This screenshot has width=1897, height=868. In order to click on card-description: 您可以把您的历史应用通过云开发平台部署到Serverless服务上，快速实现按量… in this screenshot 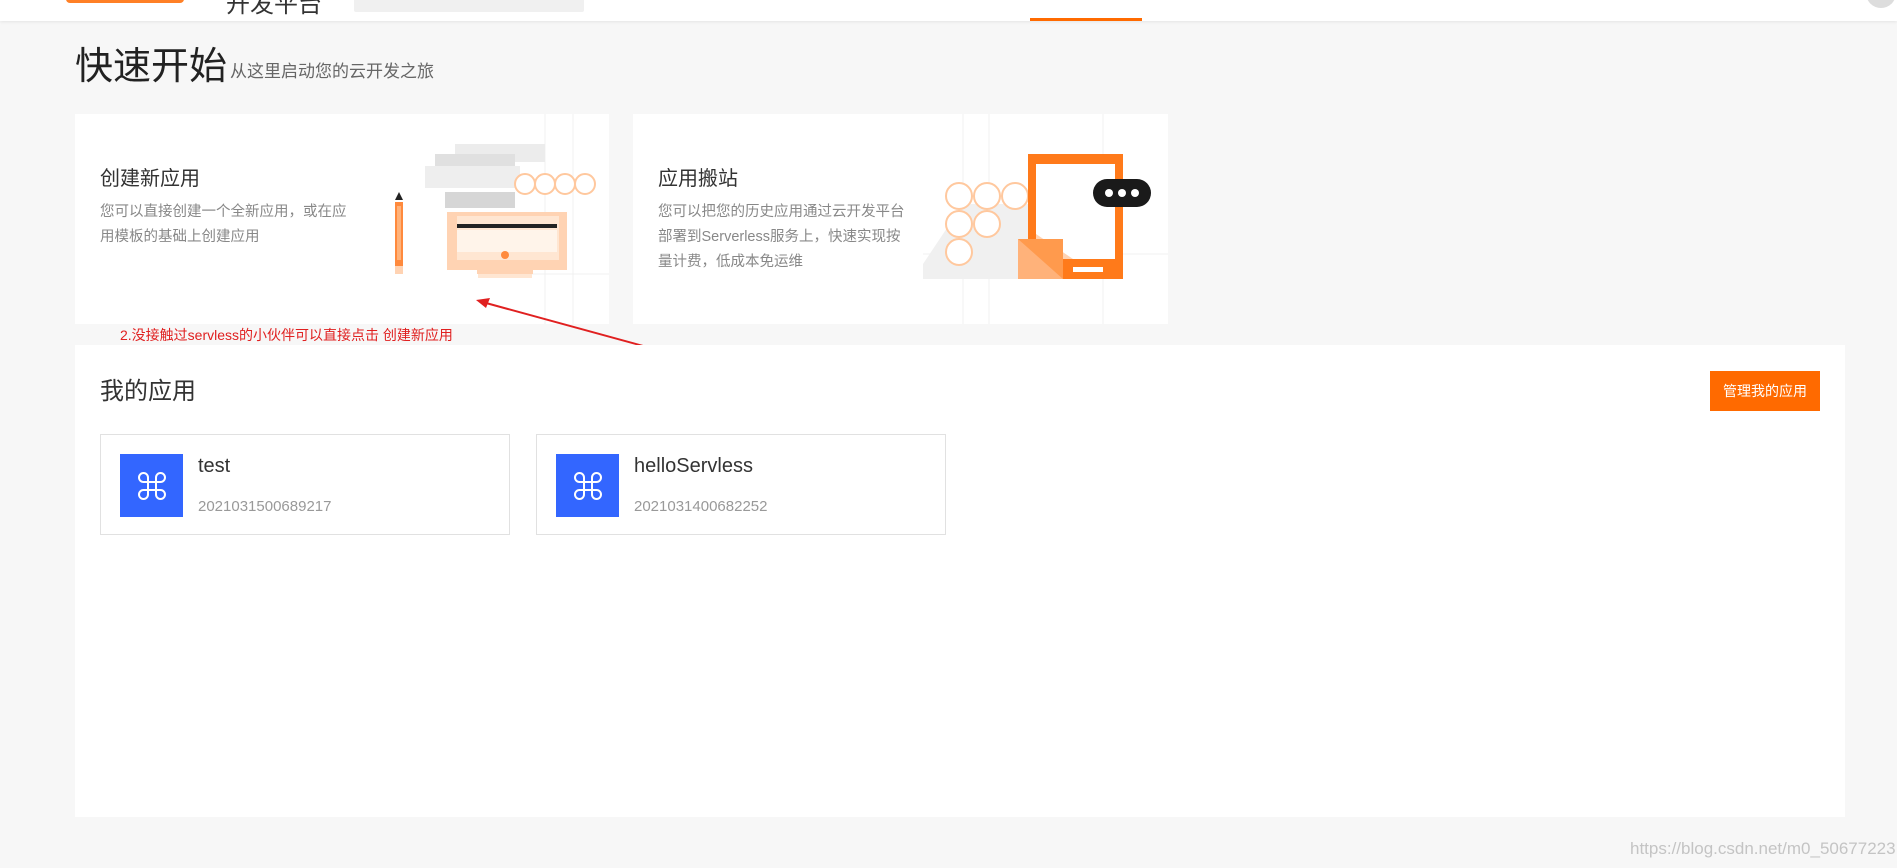, I will do `click(781, 237)`.